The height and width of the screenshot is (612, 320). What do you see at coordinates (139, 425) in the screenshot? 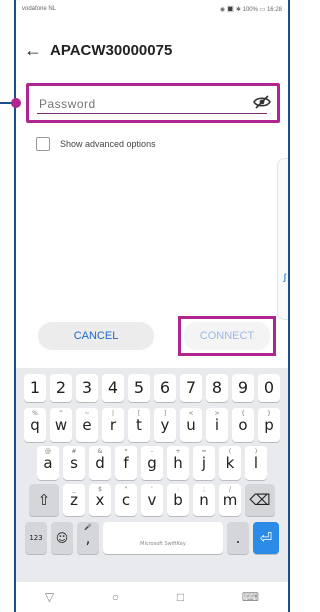
I see `key-t: [t` at bounding box center [139, 425].